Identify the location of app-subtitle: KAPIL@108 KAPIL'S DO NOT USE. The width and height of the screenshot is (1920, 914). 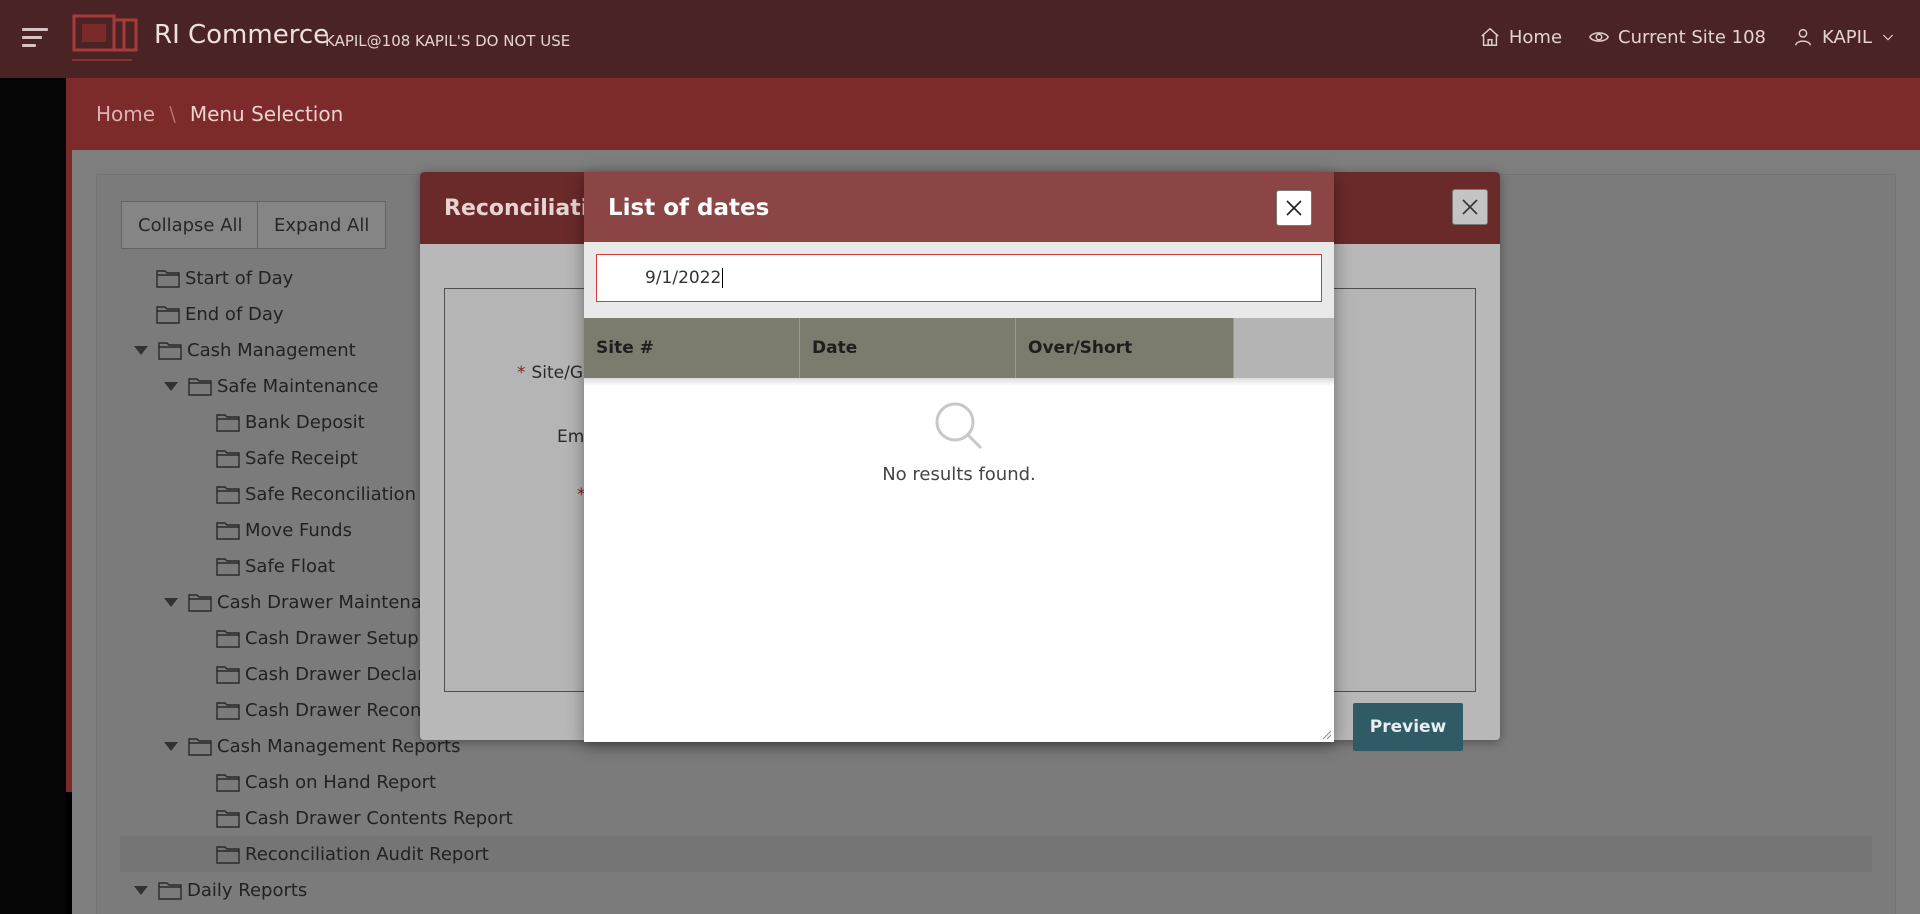
(448, 41).